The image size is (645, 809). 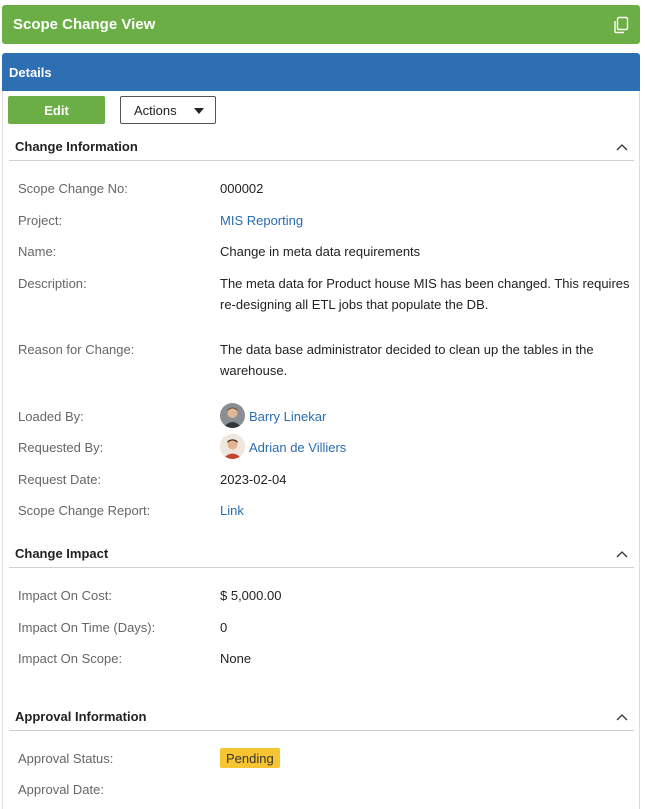 I want to click on request-date-label: Request Date:, so click(x=60, y=479).